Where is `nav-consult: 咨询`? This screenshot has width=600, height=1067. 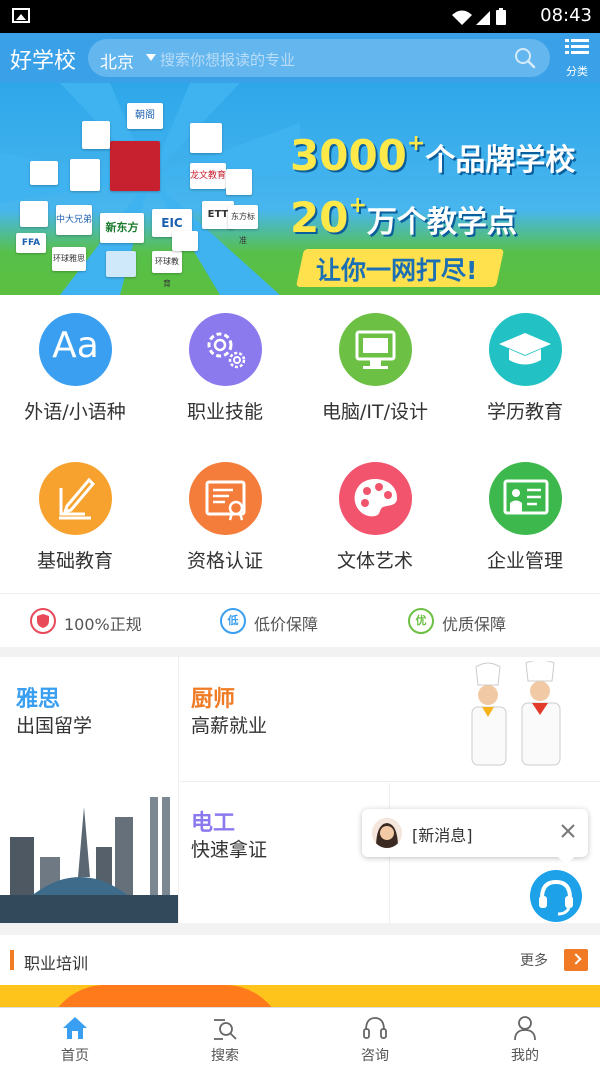
nav-consult: 咨询 is located at coordinates (375, 1037).